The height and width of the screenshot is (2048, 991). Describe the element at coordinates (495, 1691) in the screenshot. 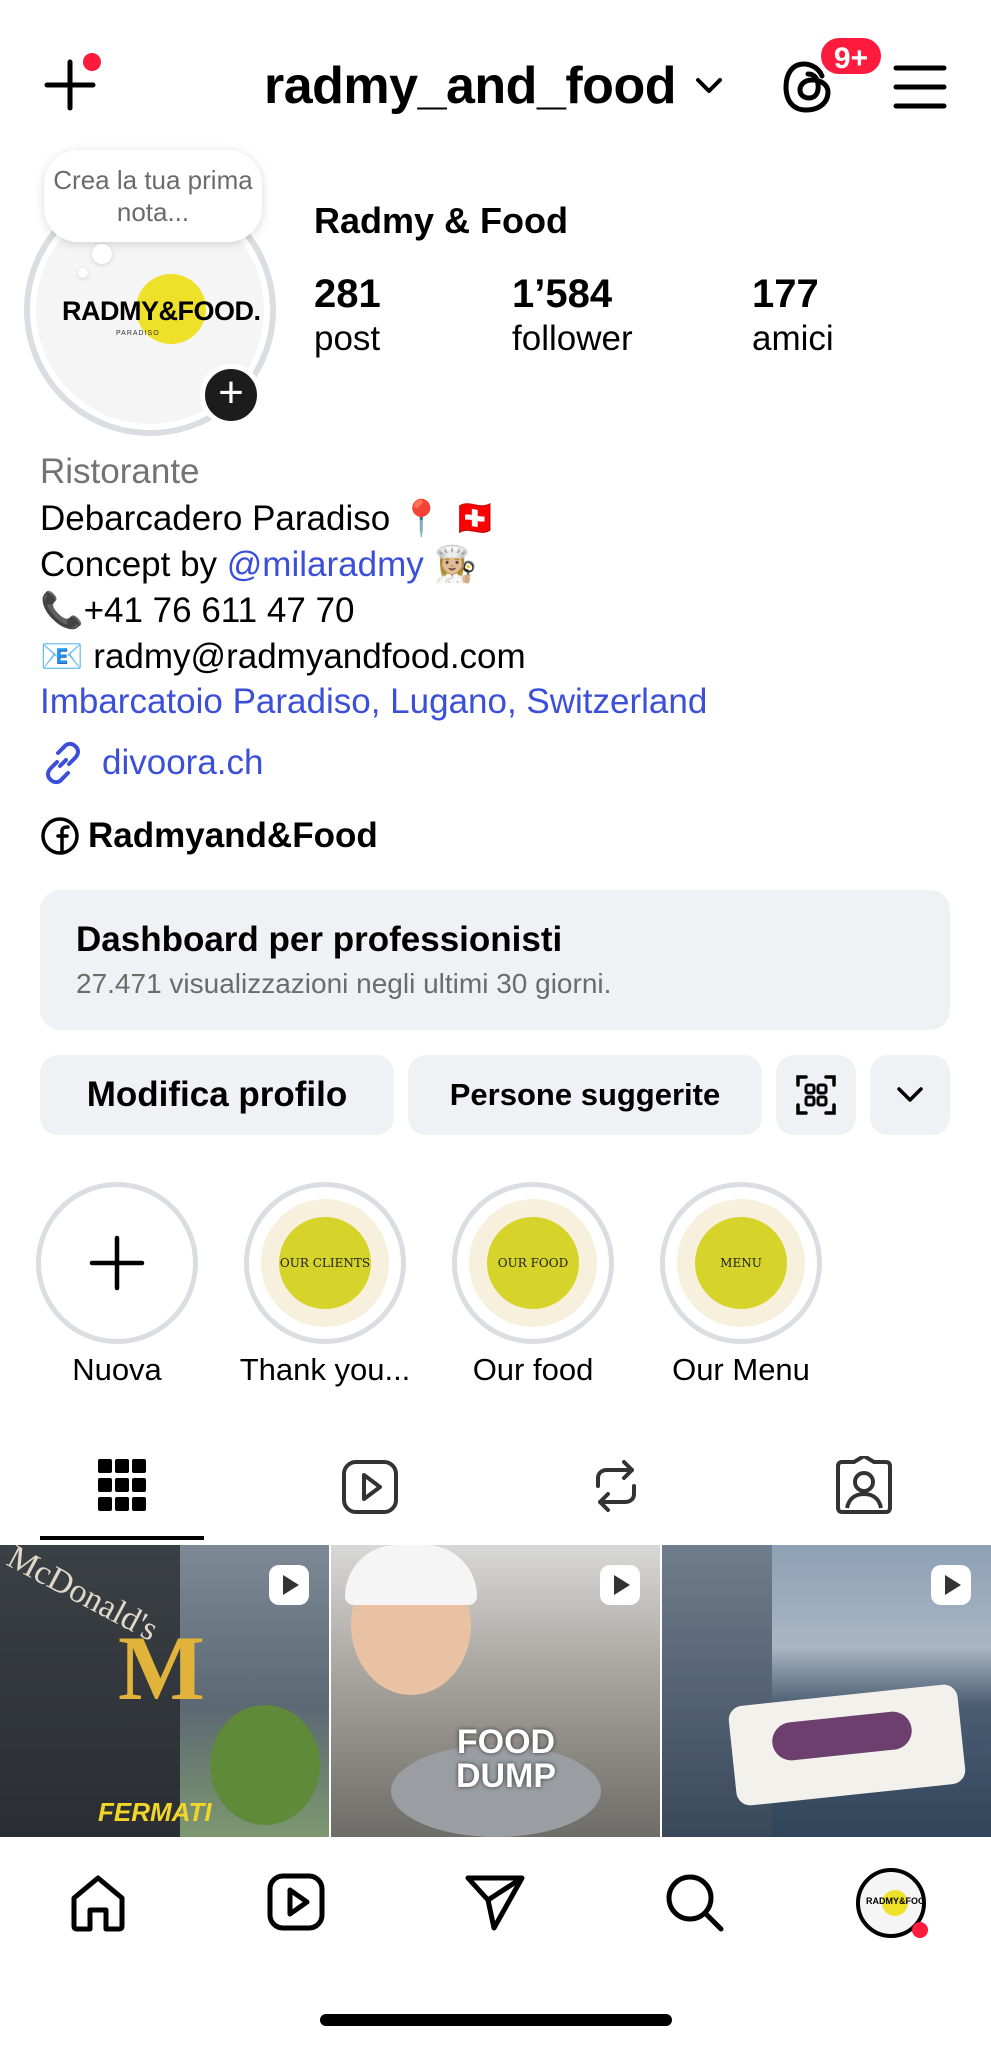

I see `grid-post: FOOD DUMP` at that location.